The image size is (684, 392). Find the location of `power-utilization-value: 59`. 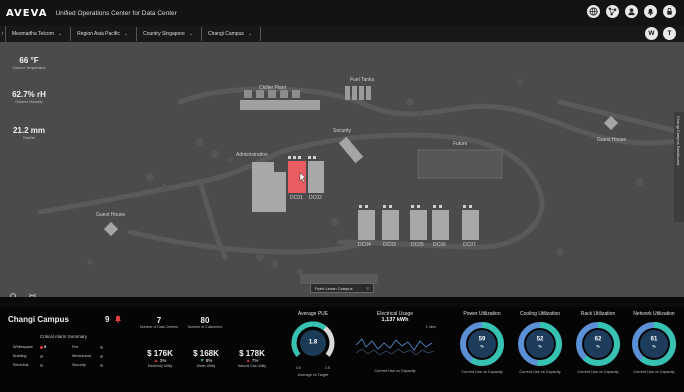

power-utilization-value: 59 is located at coordinates (482, 339).